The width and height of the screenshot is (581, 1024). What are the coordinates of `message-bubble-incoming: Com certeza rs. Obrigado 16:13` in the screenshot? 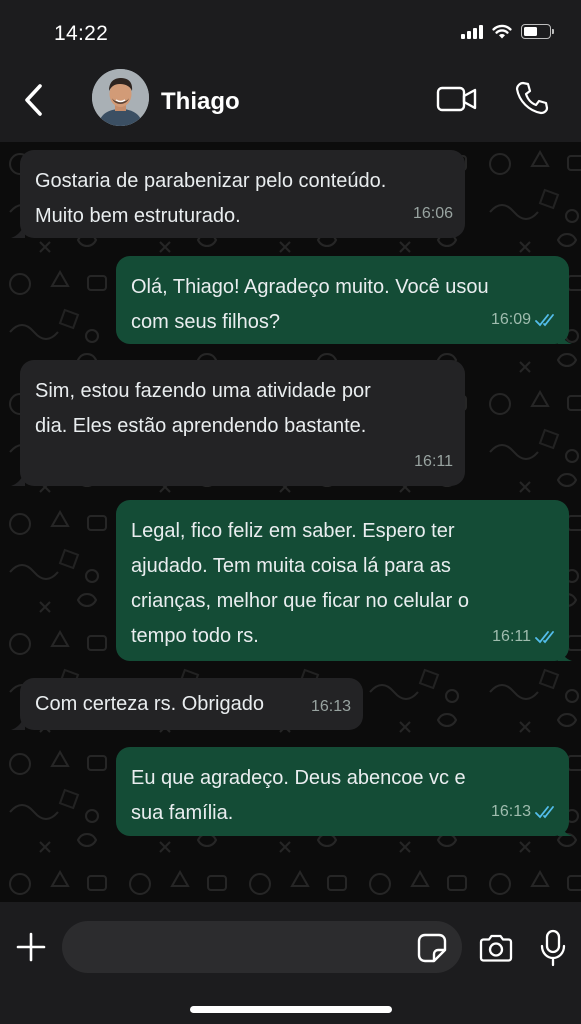 It's located at (191, 704).